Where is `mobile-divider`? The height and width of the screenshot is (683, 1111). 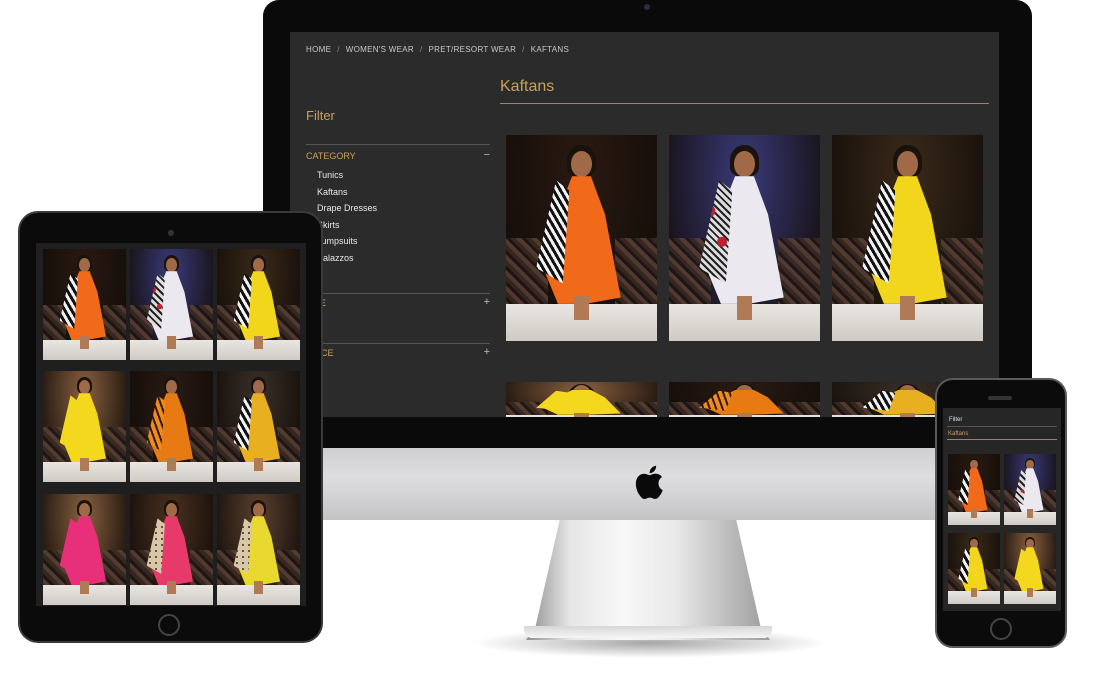 mobile-divider is located at coordinates (1002, 426).